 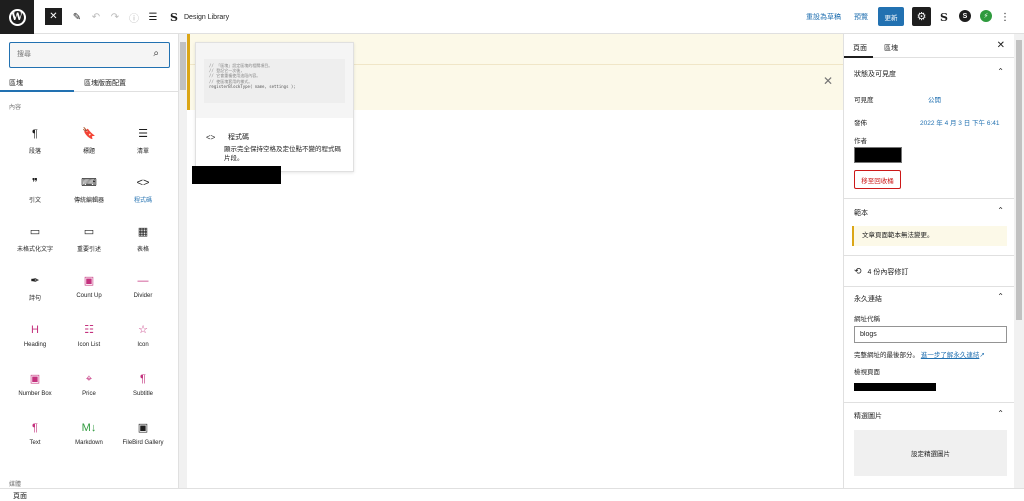 I want to click on gear-icon: ⚙, so click(x=921, y=17).